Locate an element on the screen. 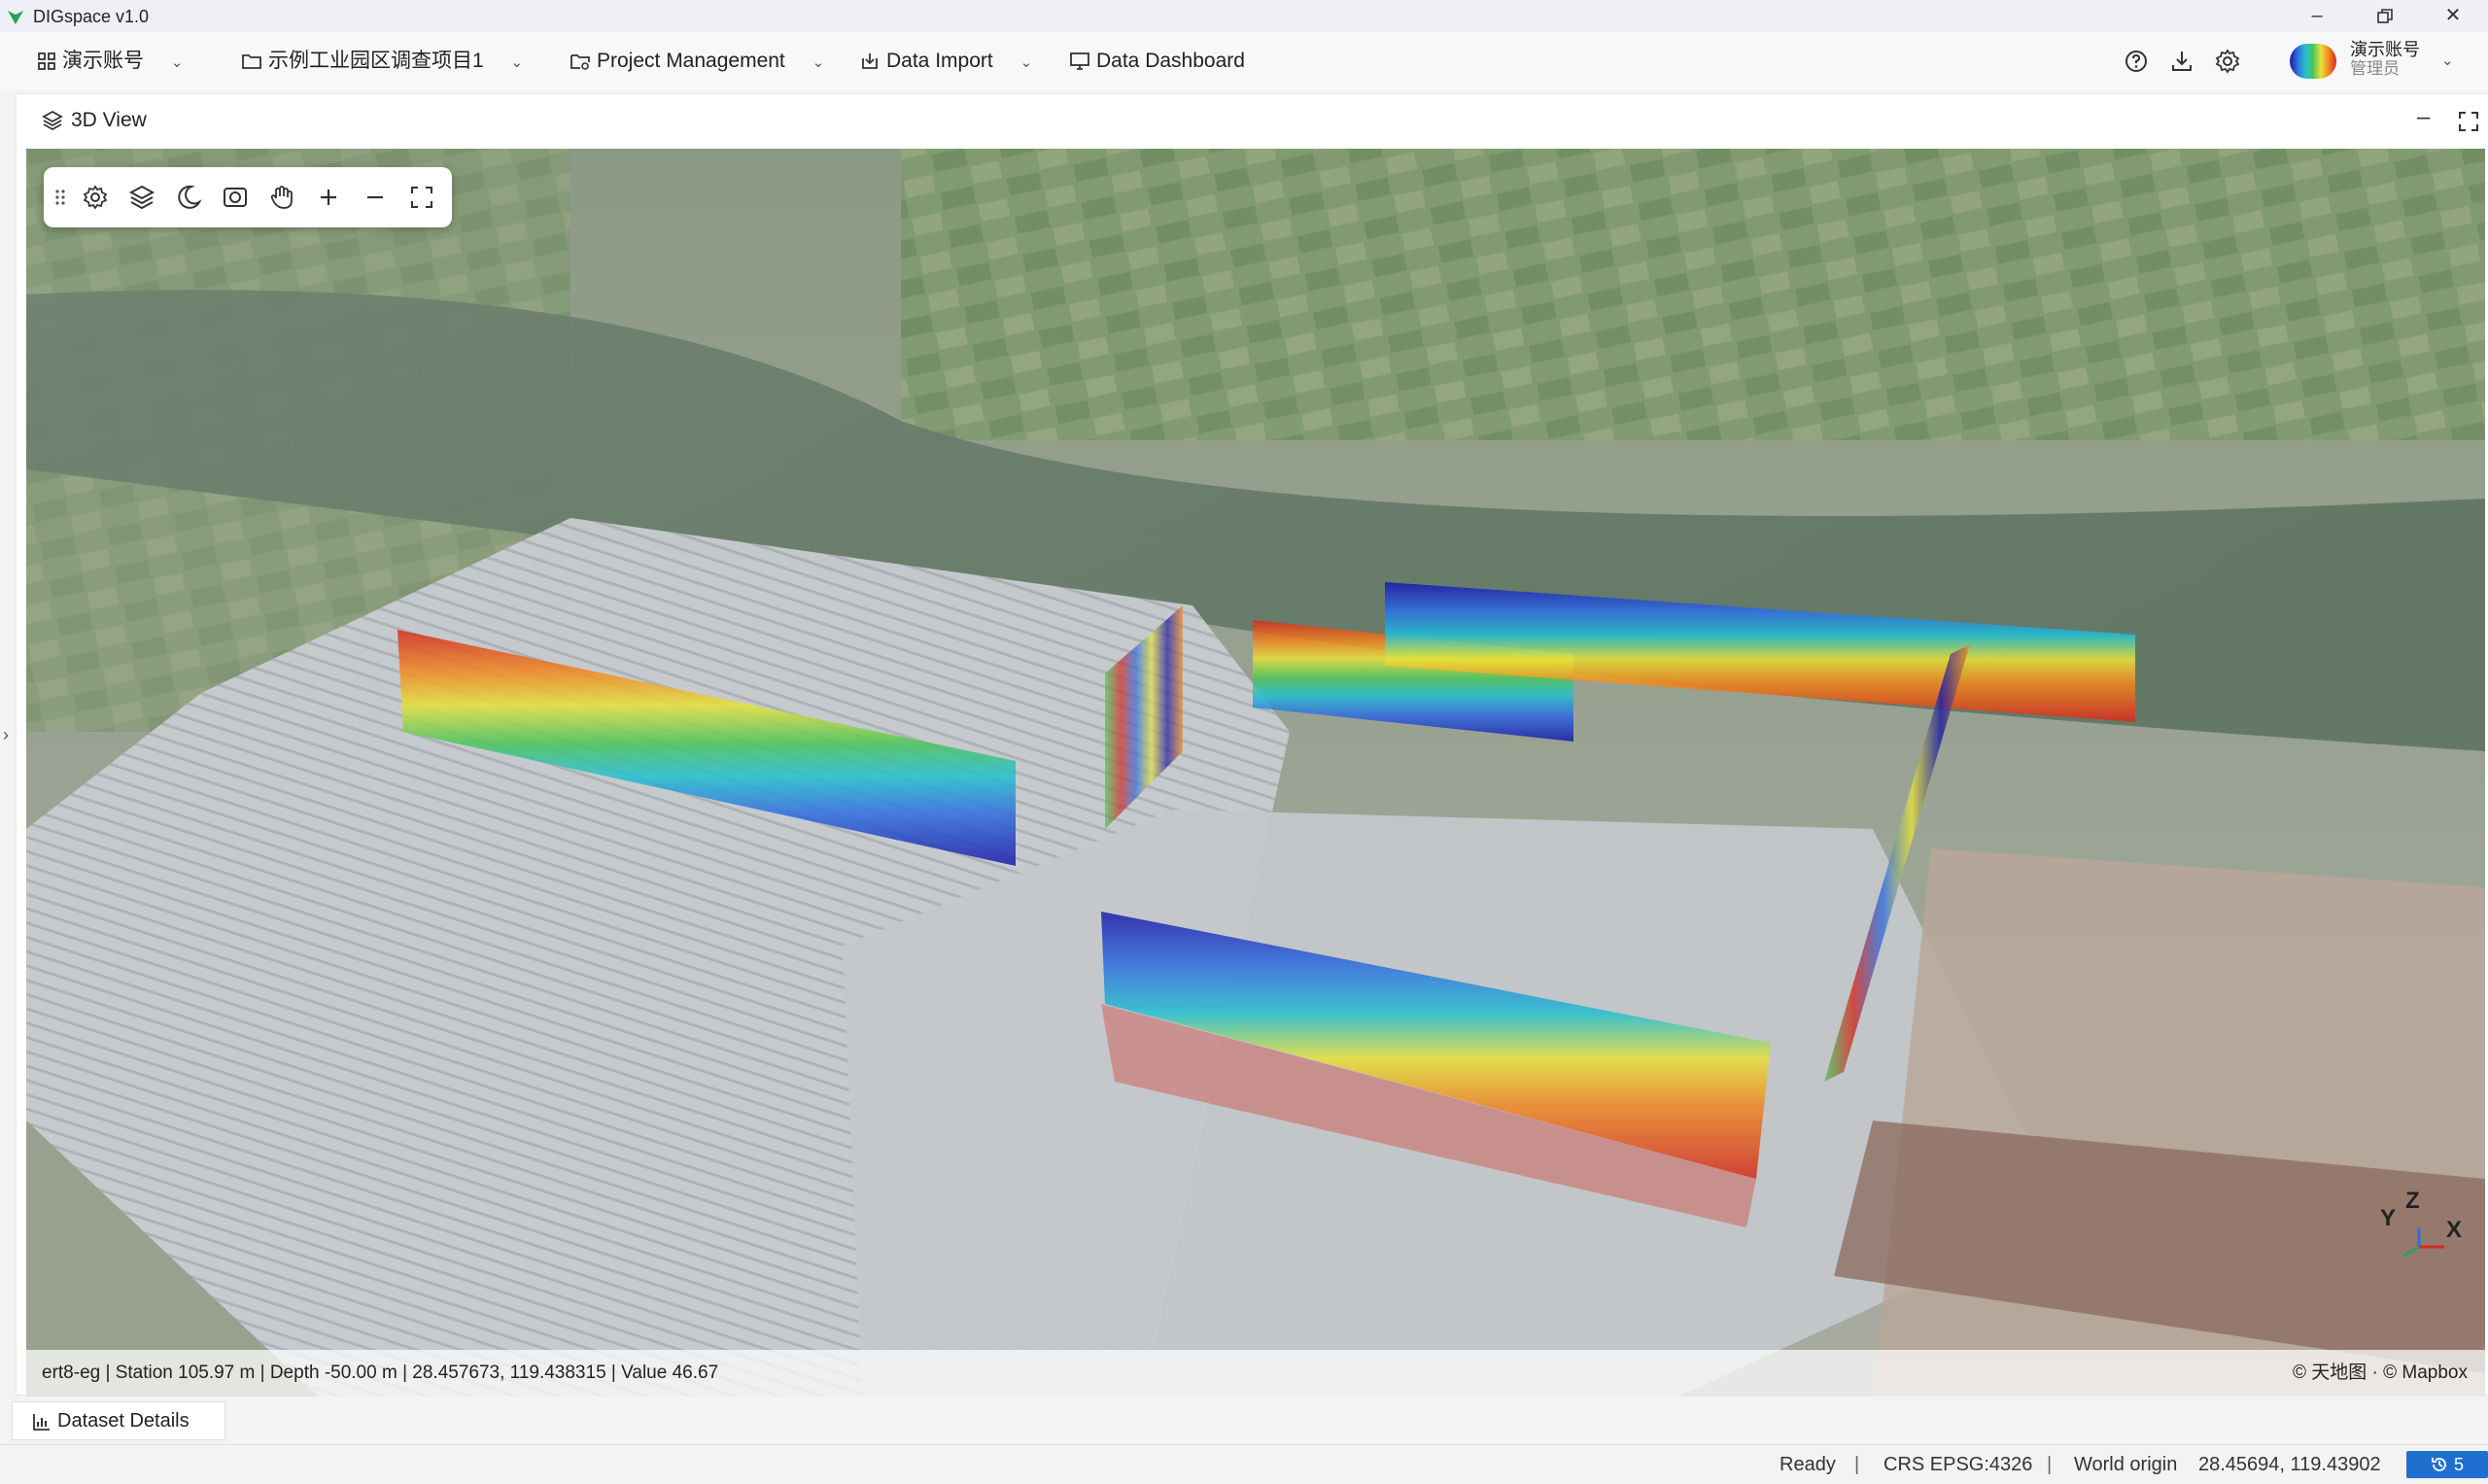 The image size is (2488, 1484). monitor-icon is located at coordinates (1079, 61).